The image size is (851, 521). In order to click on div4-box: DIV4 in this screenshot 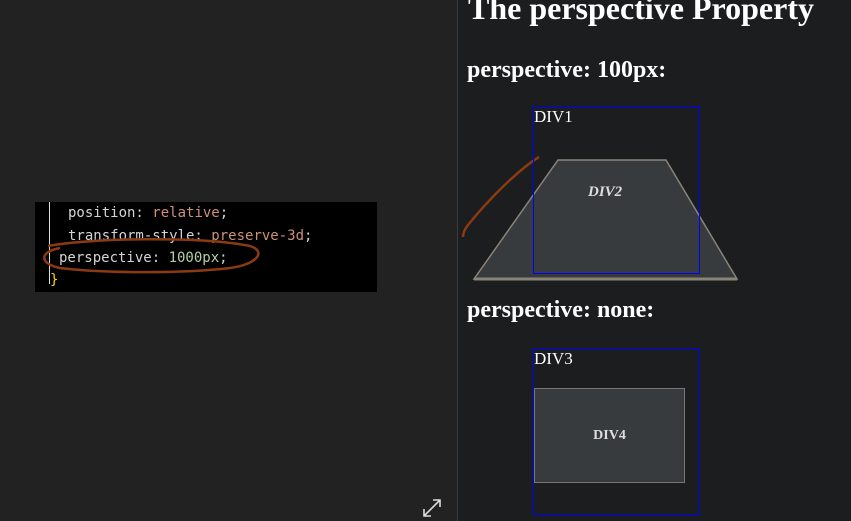, I will do `click(609, 435)`.